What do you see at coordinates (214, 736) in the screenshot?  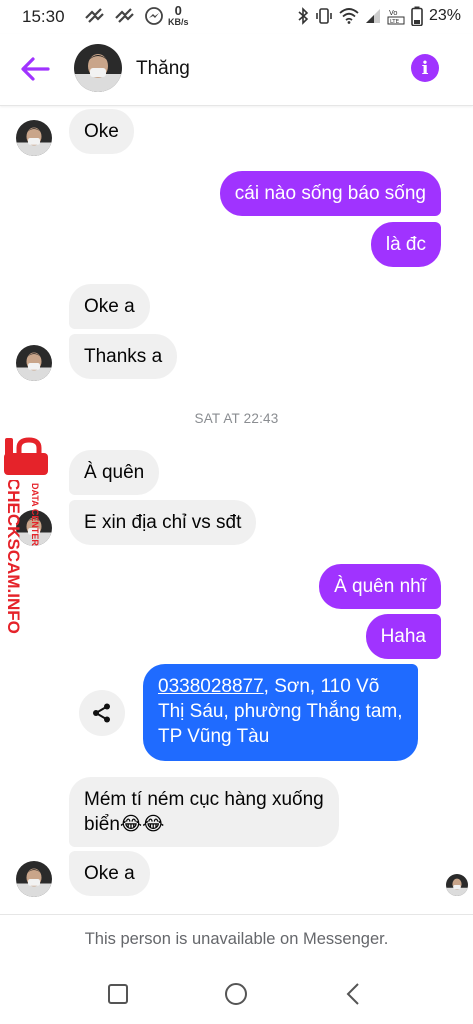 I see `address-text: TP Vũng Tàu` at bounding box center [214, 736].